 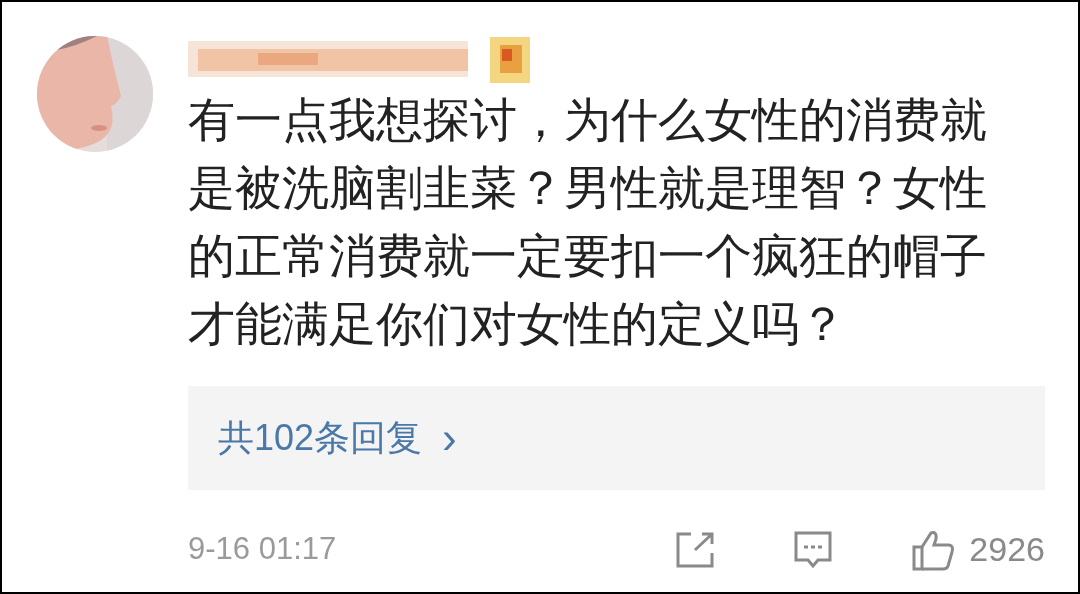 I want to click on replies-link: 共102条回复 ›, so click(x=337, y=438).